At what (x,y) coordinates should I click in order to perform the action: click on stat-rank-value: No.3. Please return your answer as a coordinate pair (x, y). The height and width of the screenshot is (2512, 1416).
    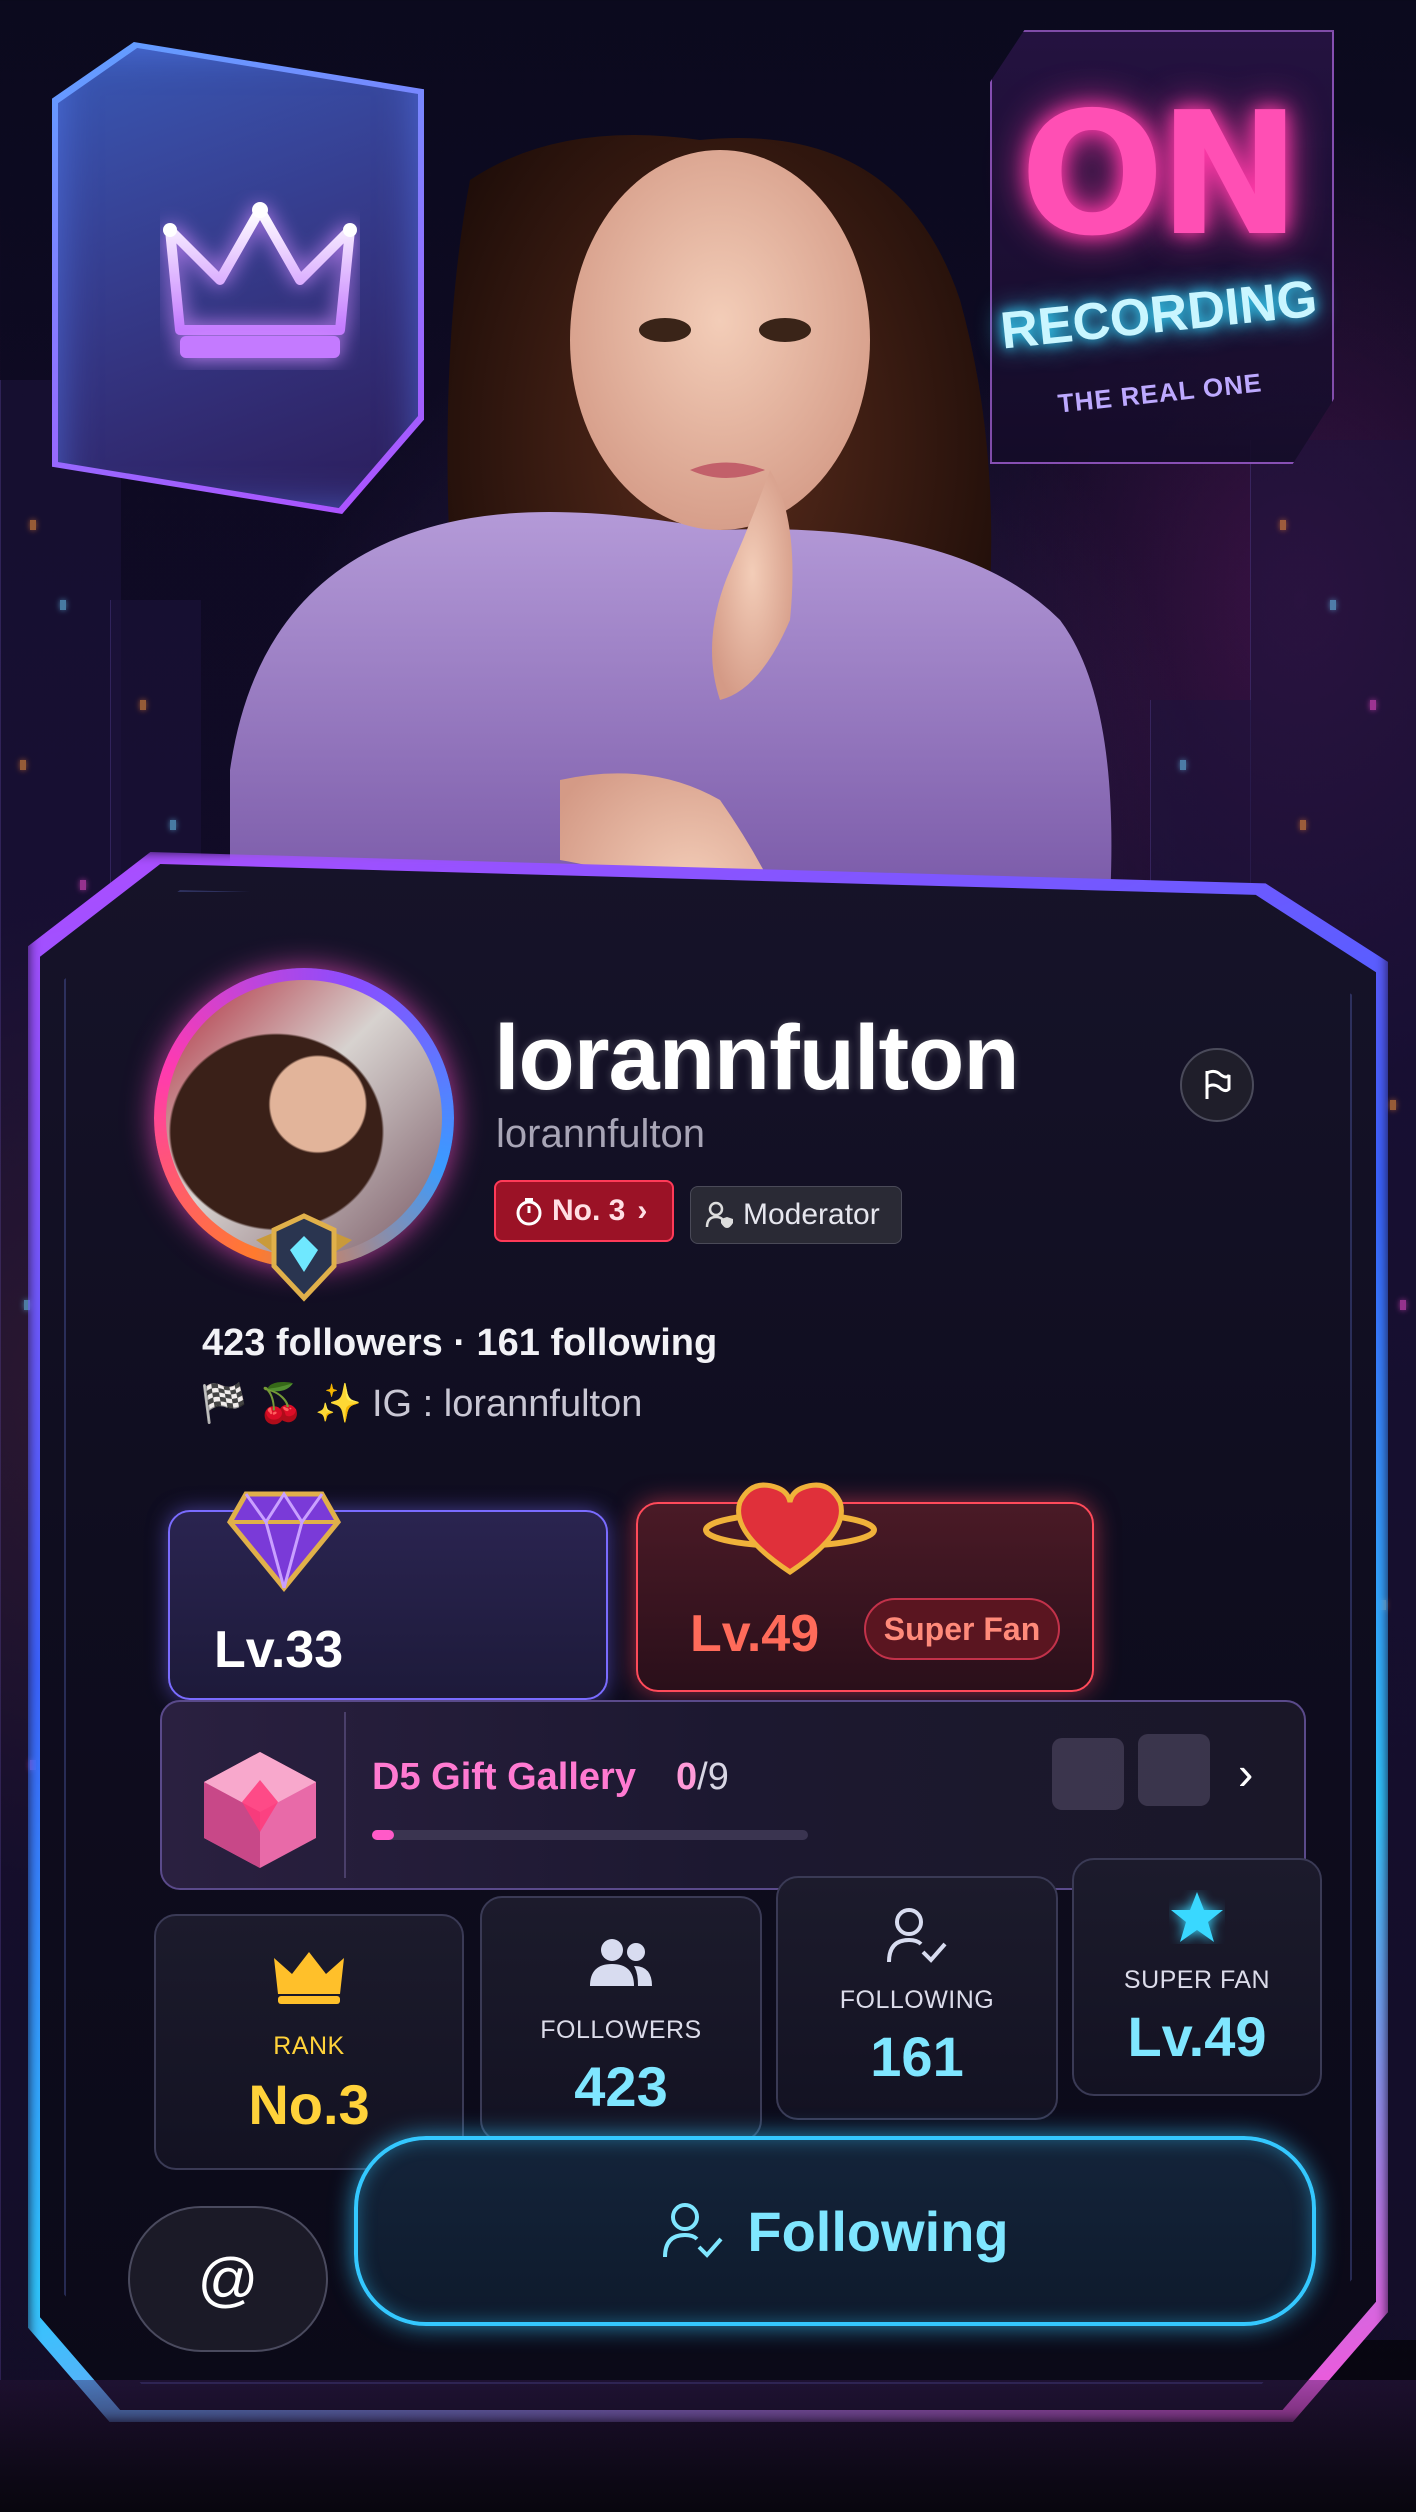
    Looking at the image, I should click on (309, 2104).